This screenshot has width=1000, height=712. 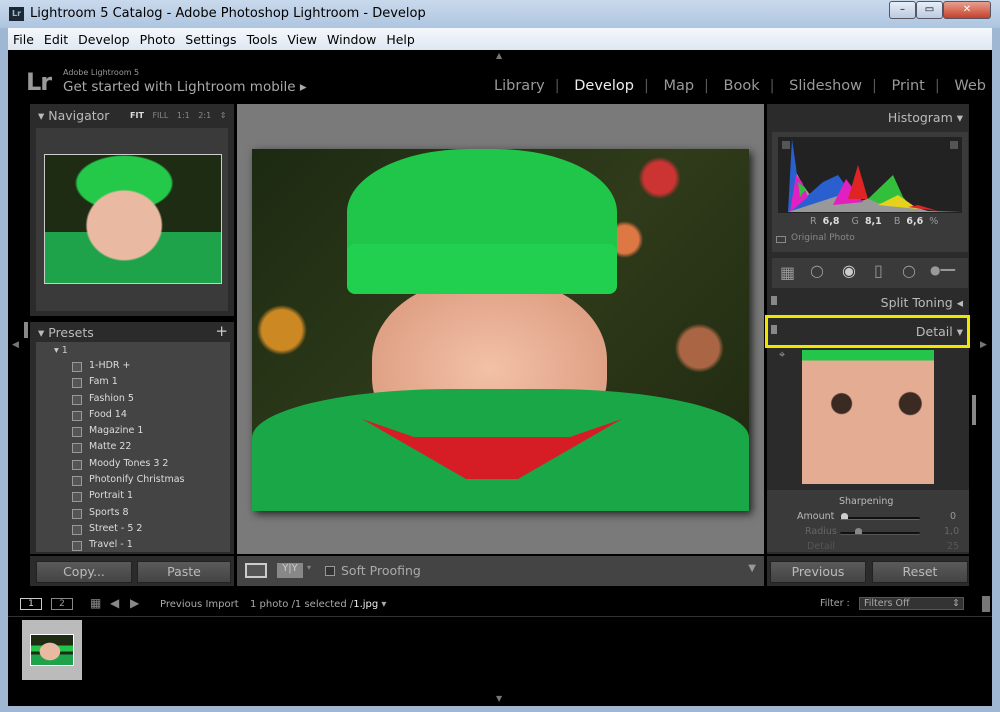 What do you see at coordinates (133, 496) in the screenshot?
I see `preset-item: Portrait 1` at bounding box center [133, 496].